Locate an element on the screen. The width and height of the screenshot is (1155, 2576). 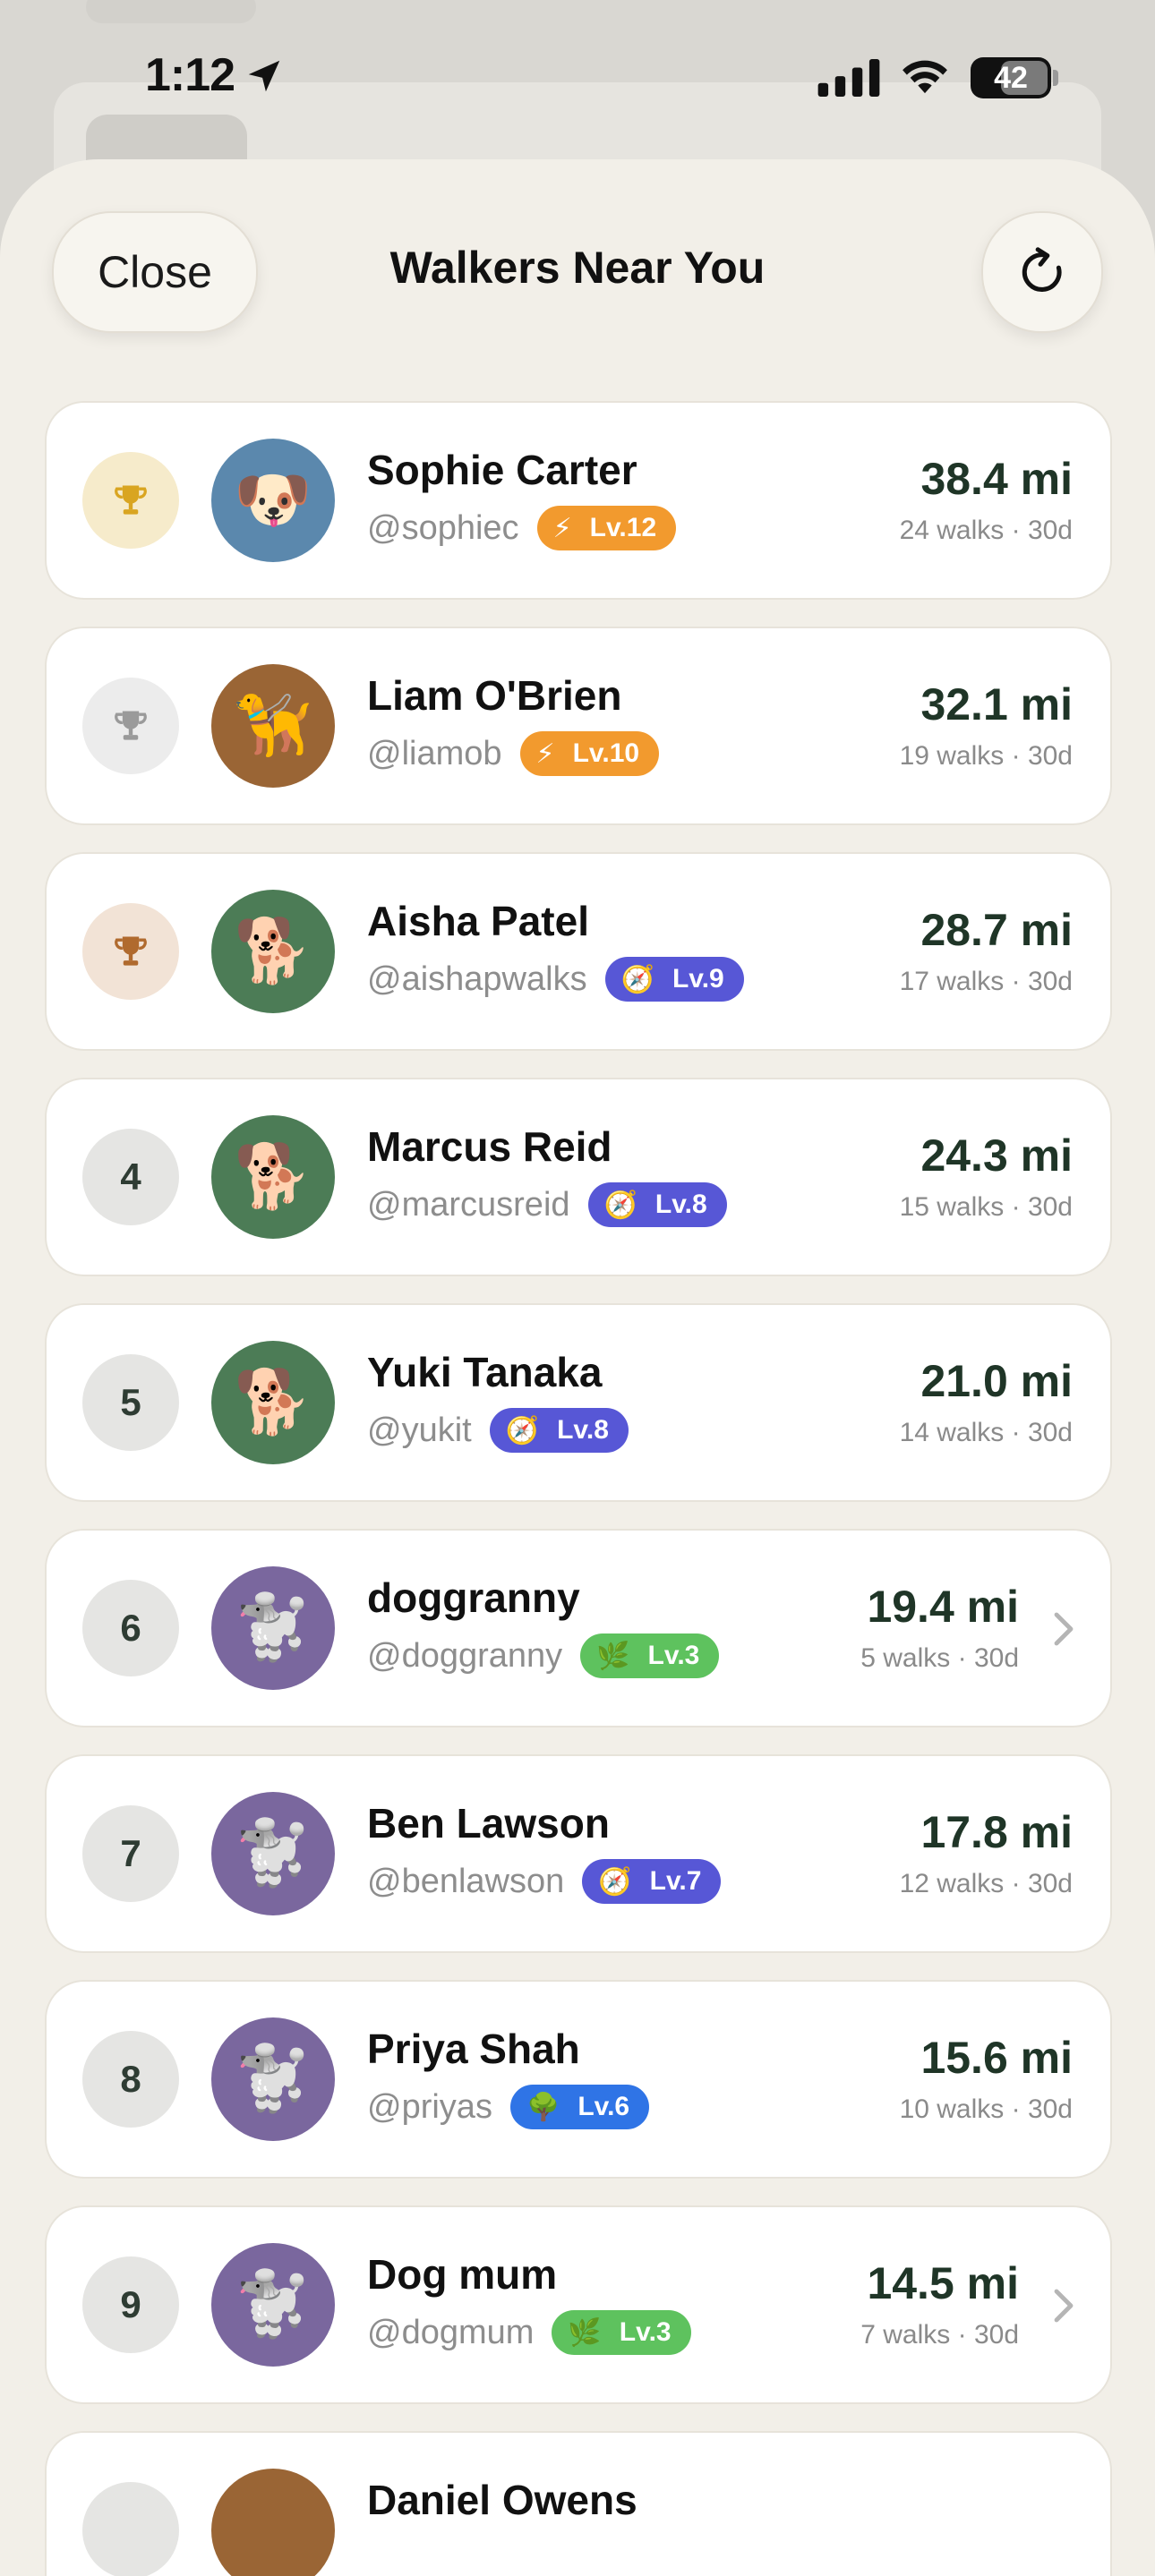
walker-handle-line: @marcusreid 🧭 Lv.8 is located at coordinates (547, 1204).